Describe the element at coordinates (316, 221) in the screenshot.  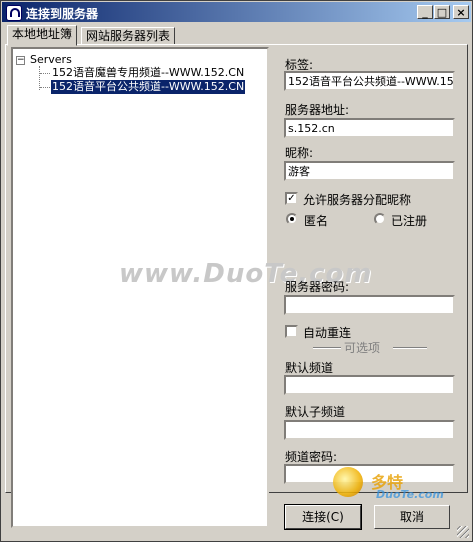
I see `anonymous-label: 匿名` at that location.